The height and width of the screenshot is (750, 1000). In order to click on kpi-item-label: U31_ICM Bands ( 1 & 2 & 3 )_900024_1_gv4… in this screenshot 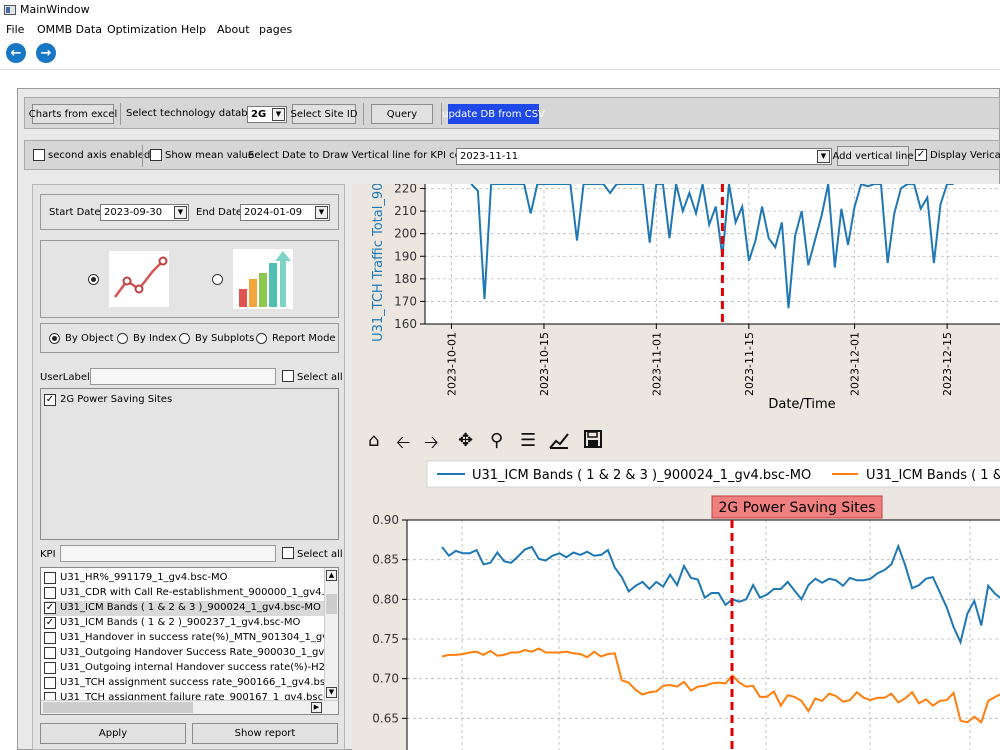, I will do `click(190, 607)`.